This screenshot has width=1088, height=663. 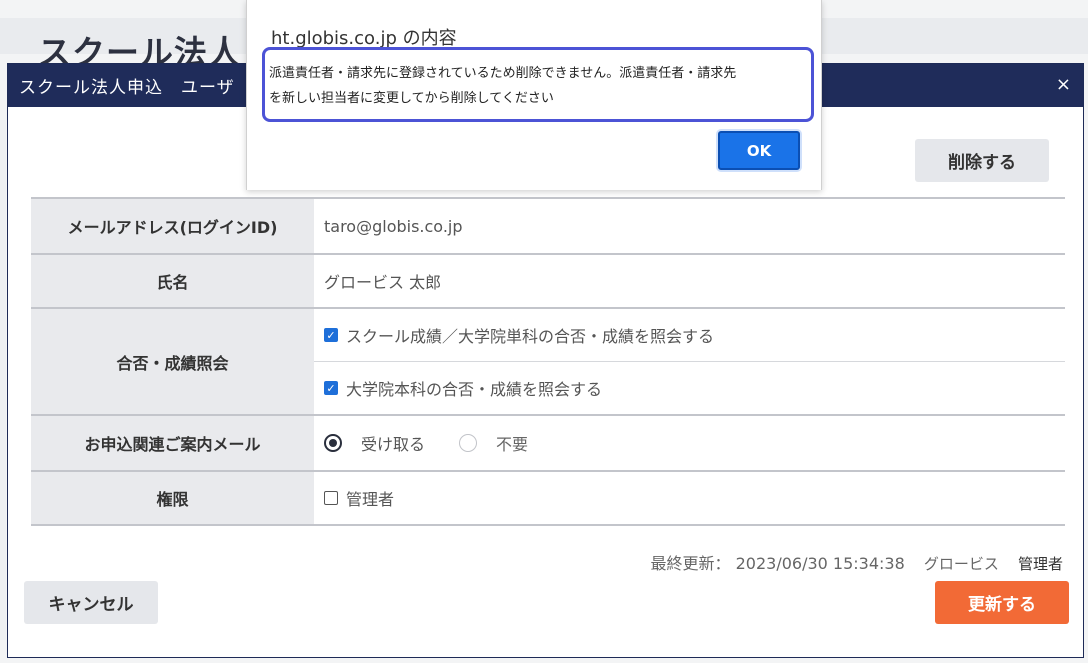 I want to click on mail-preference-radio-group: 受け取る 不要, so click(x=689, y=443).